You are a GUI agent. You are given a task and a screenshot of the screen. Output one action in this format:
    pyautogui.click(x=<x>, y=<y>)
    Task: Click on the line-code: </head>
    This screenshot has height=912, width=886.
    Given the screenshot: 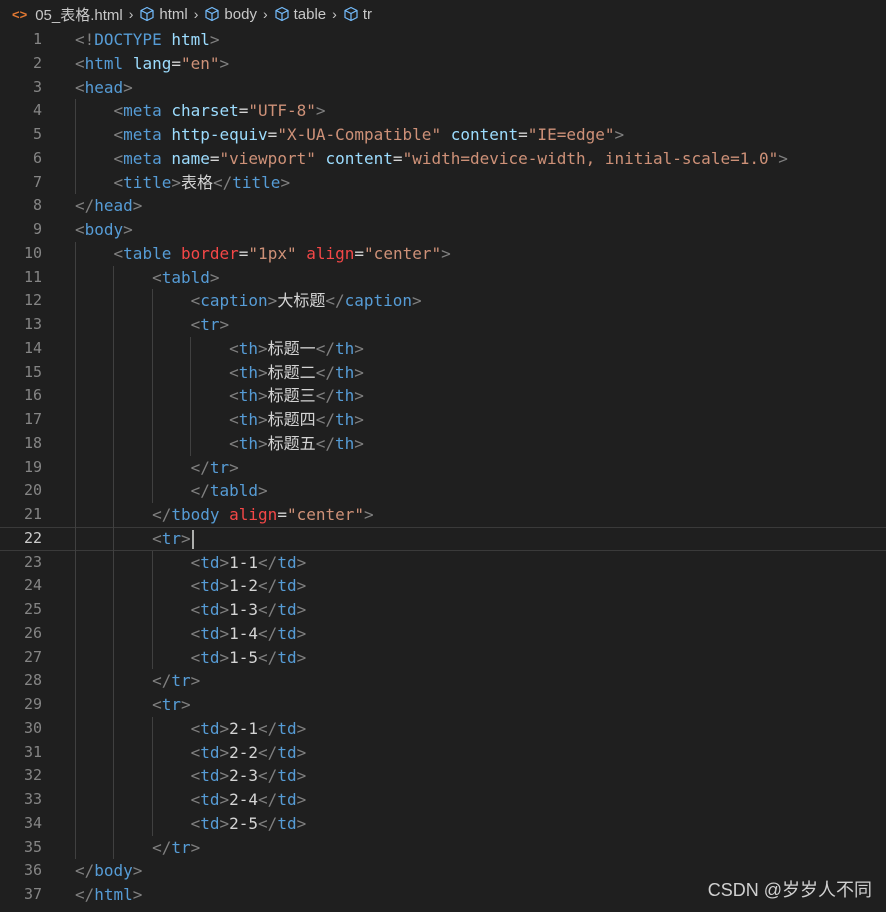 What is the action you would take?
    pyautogui.click(x=109, y=206)
    